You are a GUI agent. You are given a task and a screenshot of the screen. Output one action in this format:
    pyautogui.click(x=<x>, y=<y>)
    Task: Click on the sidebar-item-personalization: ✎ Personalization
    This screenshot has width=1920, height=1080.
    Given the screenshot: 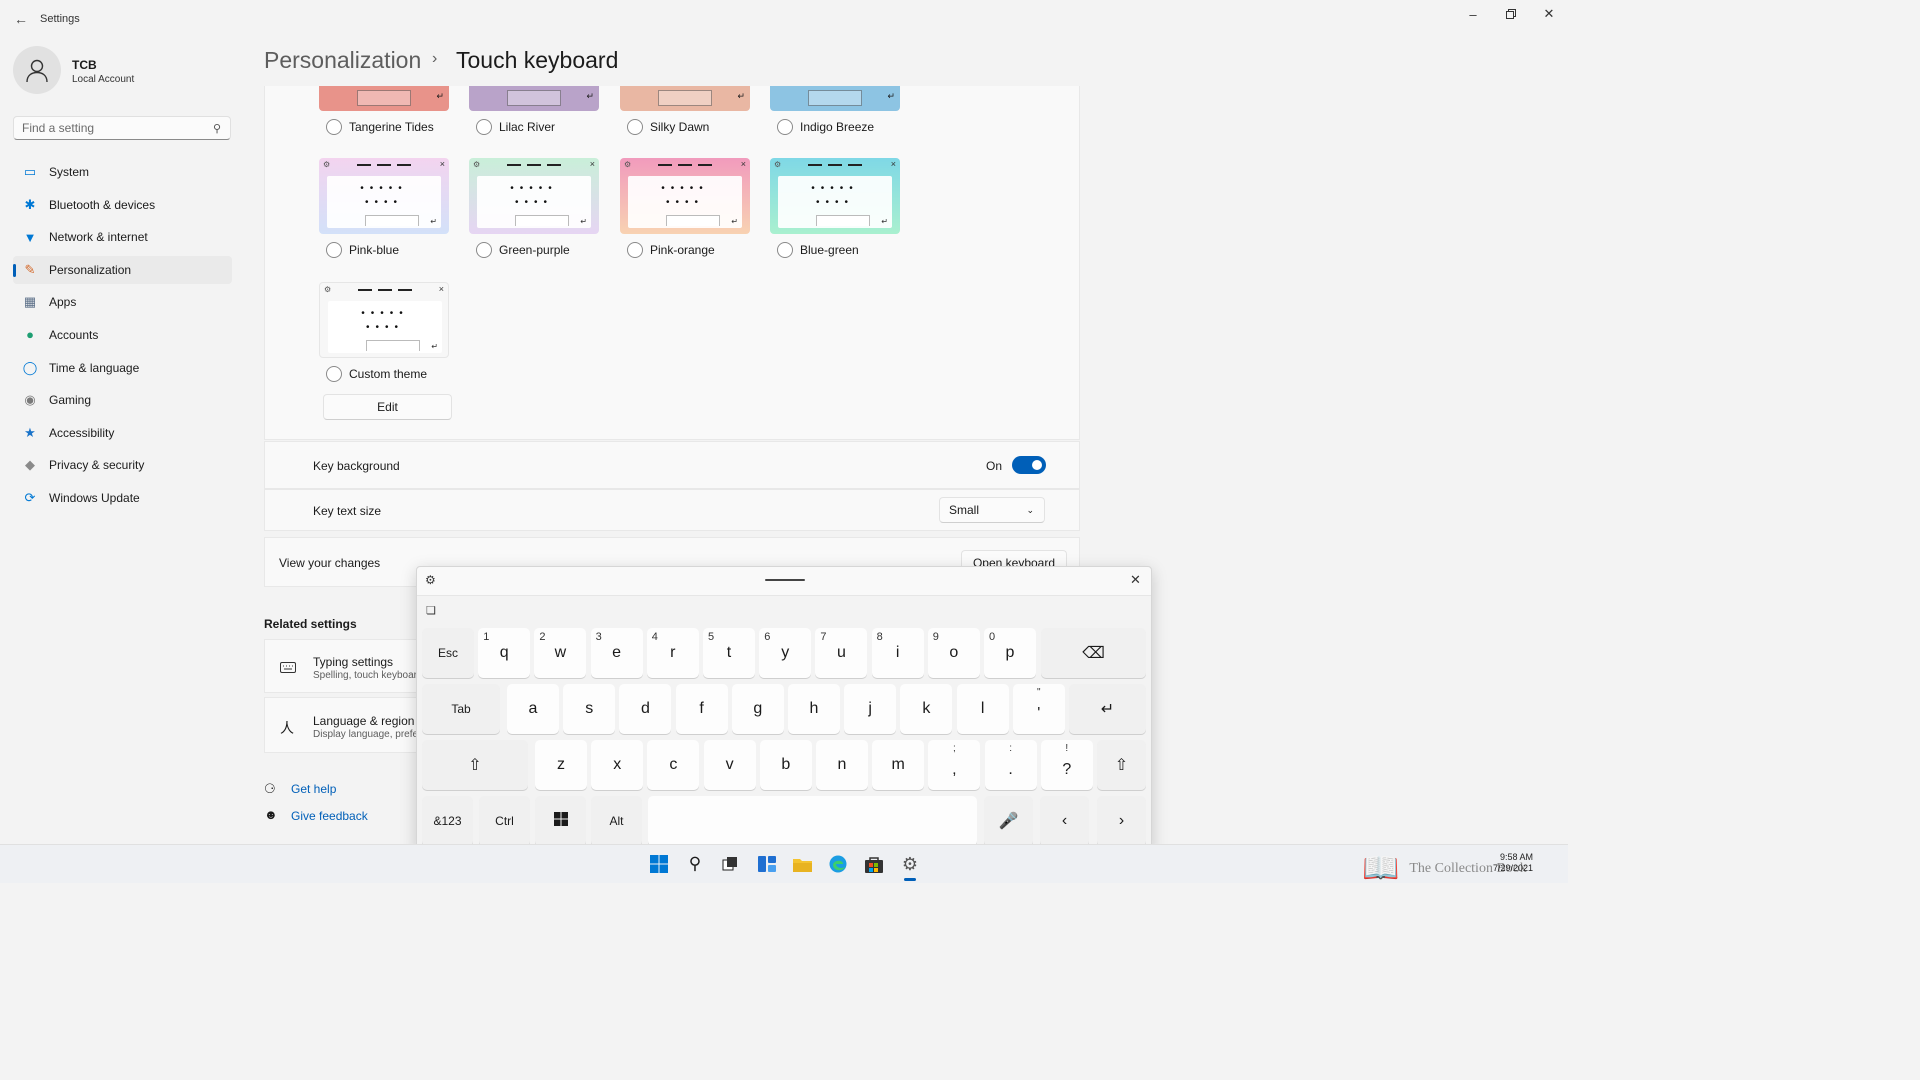 What is the action you would take?
    pyautogui.click(x=122, y=269)
    